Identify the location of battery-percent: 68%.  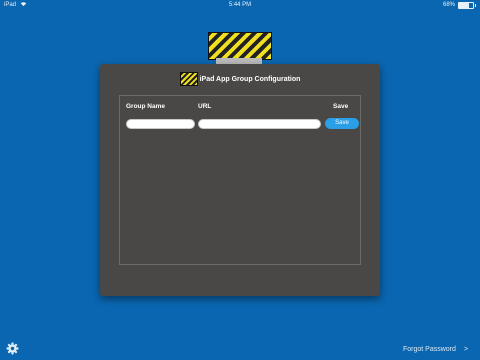
(448, 5).